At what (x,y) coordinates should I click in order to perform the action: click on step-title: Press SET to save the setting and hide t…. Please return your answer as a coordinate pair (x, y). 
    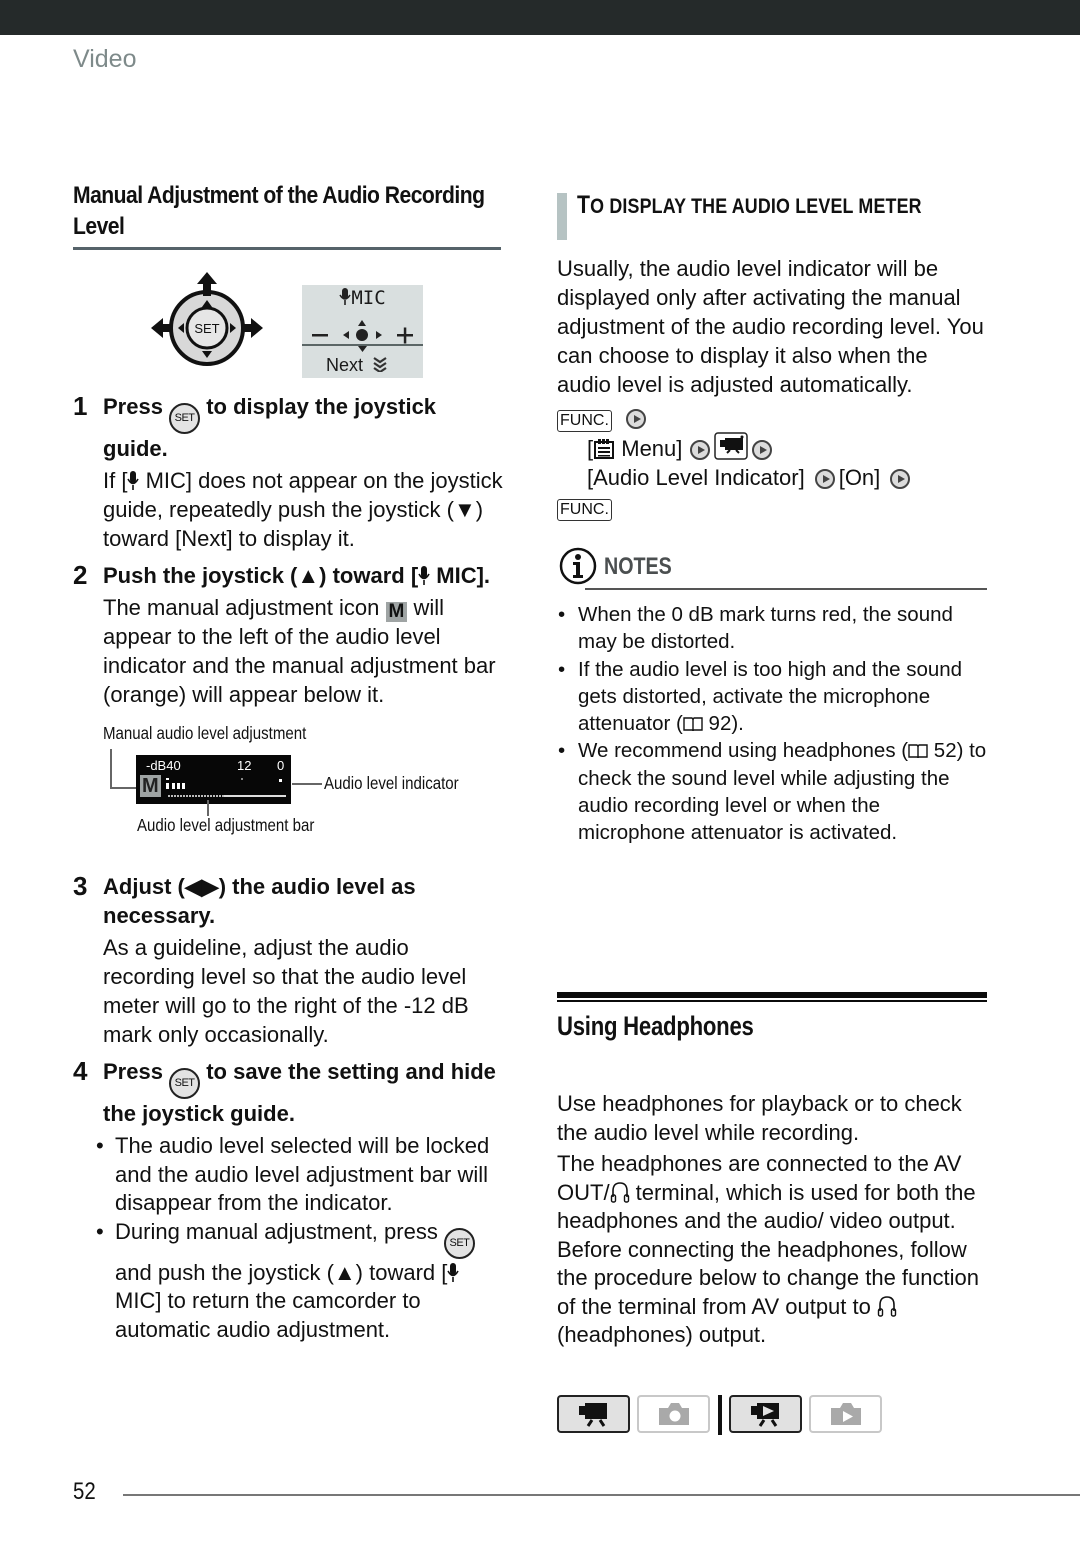
    Looking at the image, I should click on (303, 1092).